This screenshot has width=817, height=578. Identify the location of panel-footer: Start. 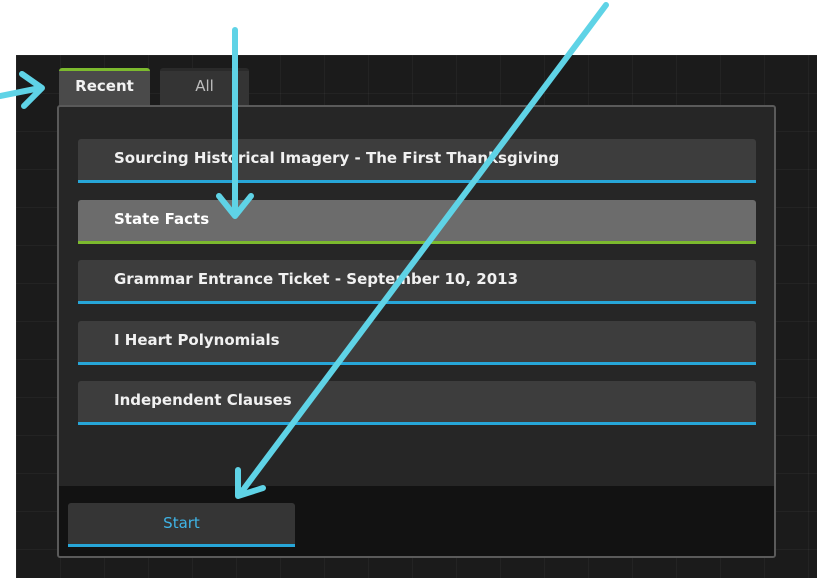
(416, 521).